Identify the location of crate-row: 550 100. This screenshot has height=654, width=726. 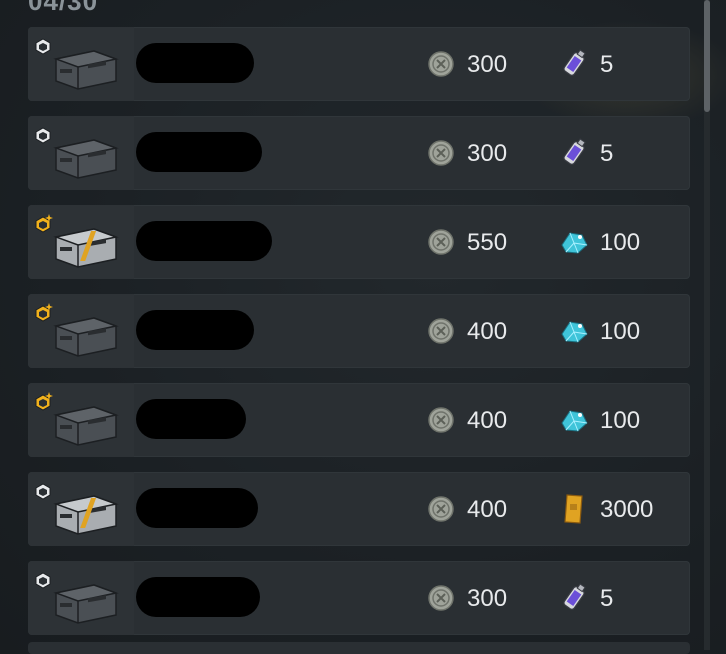
(359, 242).